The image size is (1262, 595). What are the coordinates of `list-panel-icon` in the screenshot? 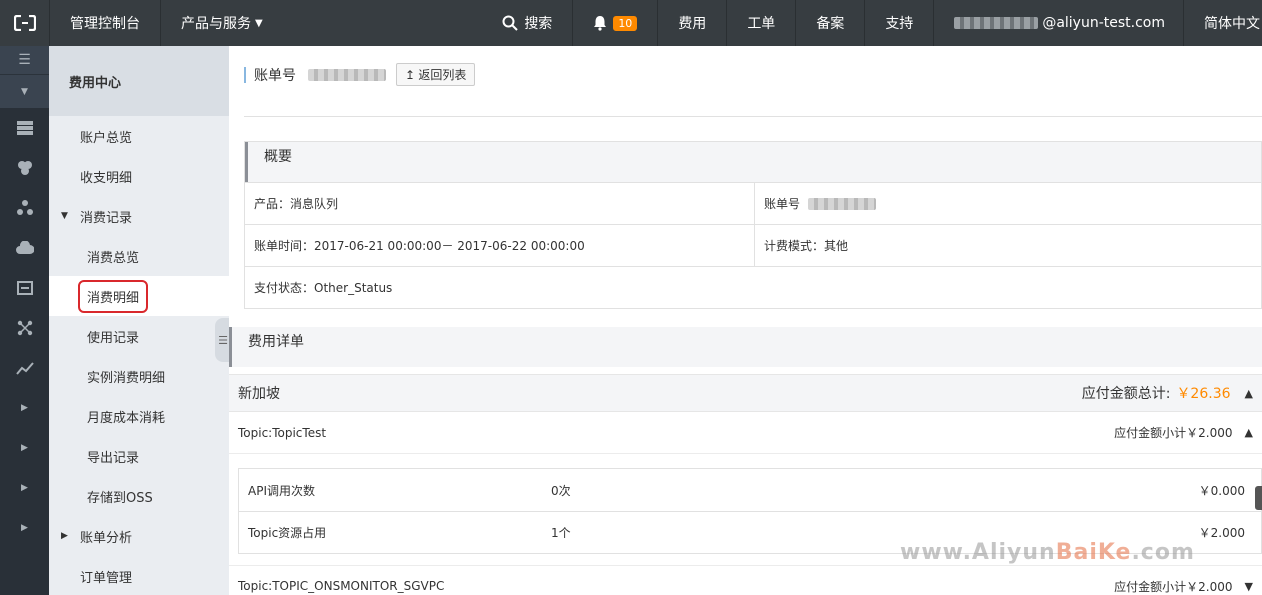 It's located at (24, 288).